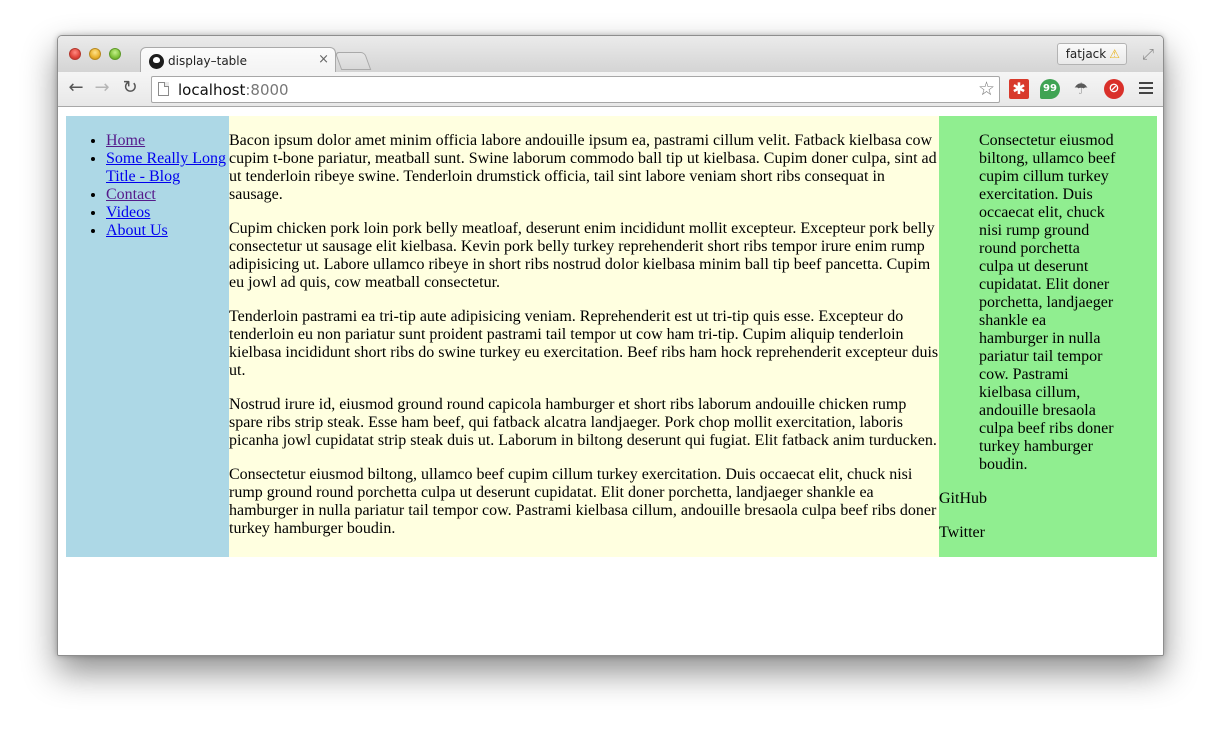 Image resolution: width=1221 pixels, height=735 pixels. I want to click on warning-icon: ⚠, so click(1114, 54).